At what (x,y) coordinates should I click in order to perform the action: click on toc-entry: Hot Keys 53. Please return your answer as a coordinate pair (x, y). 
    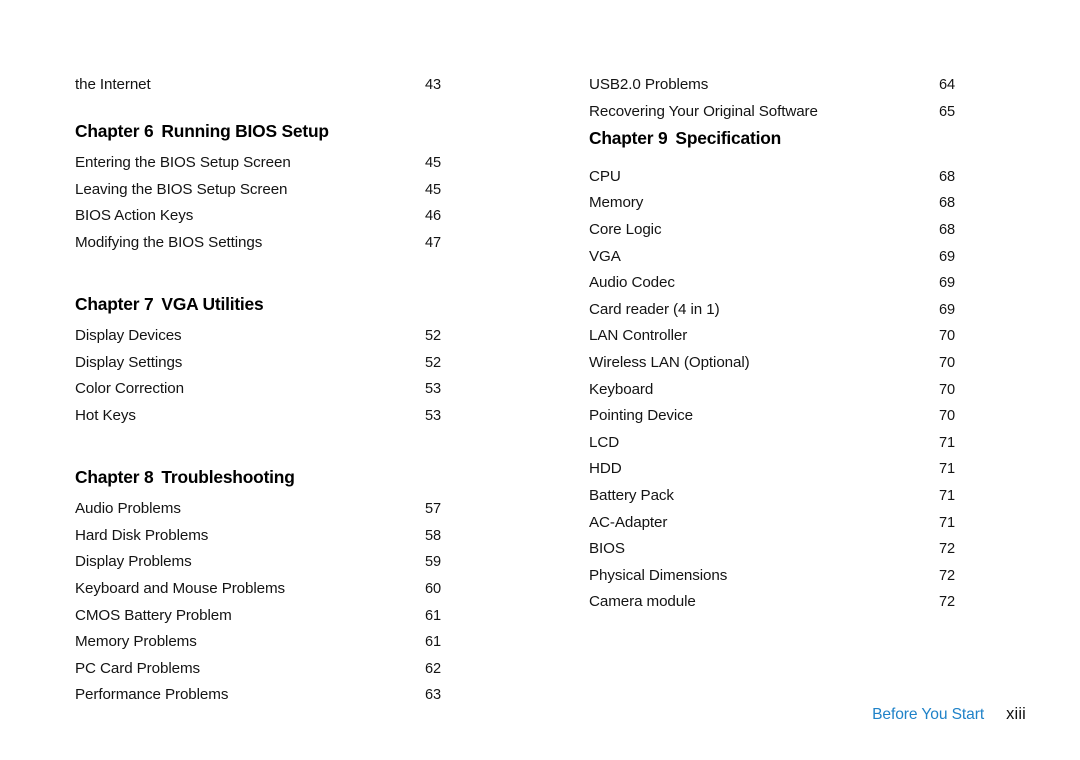
    Looking at the image, I should click on (275, 416).